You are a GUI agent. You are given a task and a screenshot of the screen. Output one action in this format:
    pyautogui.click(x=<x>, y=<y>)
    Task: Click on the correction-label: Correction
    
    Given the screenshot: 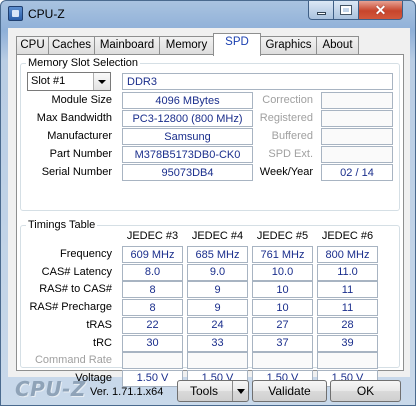 What is the action you would take?
    pyautogui.click(x=287, y=100)
    